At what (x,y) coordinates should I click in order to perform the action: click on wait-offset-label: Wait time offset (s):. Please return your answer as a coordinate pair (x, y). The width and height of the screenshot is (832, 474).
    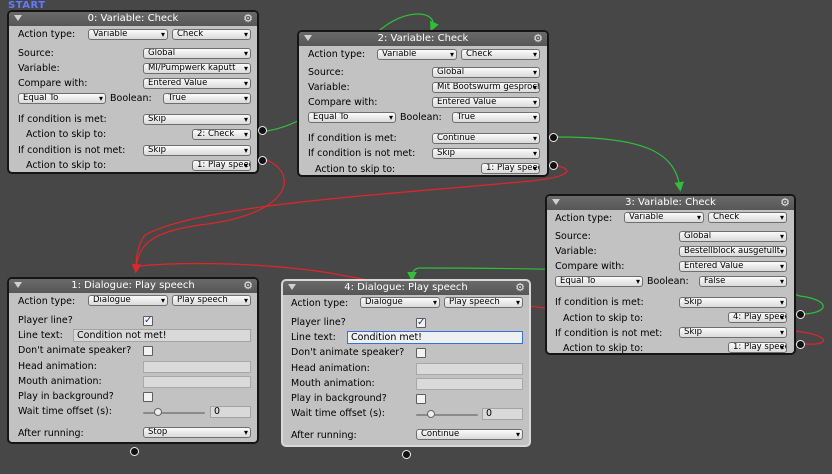
    Looking at the image, I should click on (338, 413).